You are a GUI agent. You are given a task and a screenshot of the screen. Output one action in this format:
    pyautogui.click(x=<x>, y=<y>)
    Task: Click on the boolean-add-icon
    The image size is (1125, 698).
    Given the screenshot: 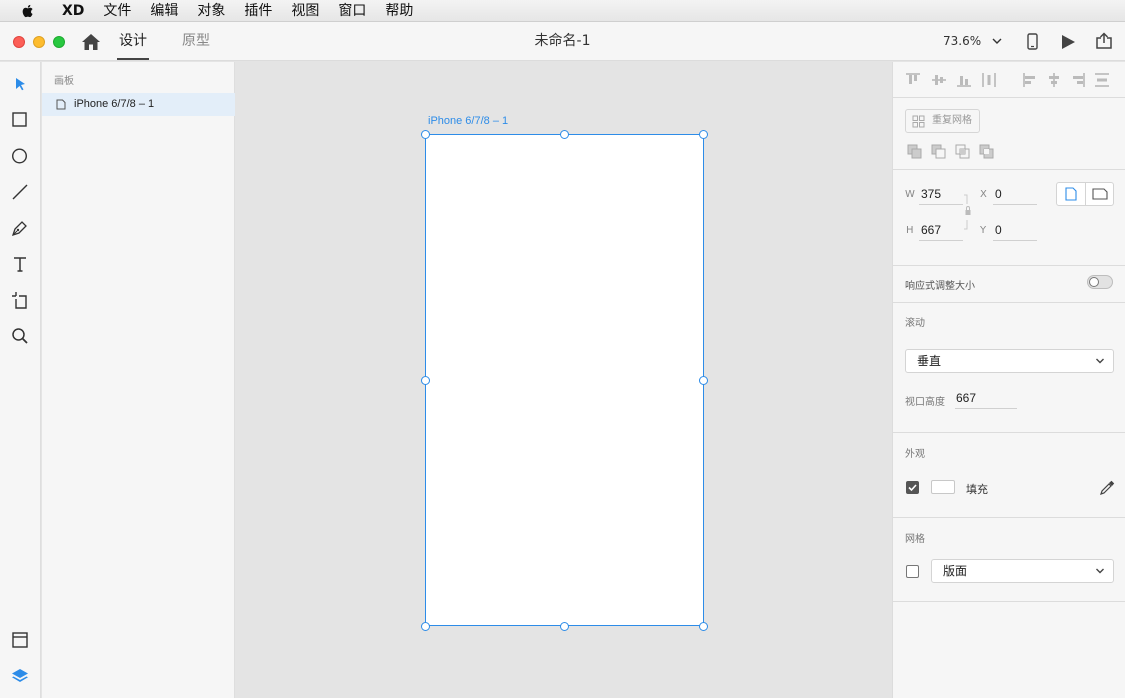 What is the action you would take?
    pyautogui.click(x=915, y=152)
    